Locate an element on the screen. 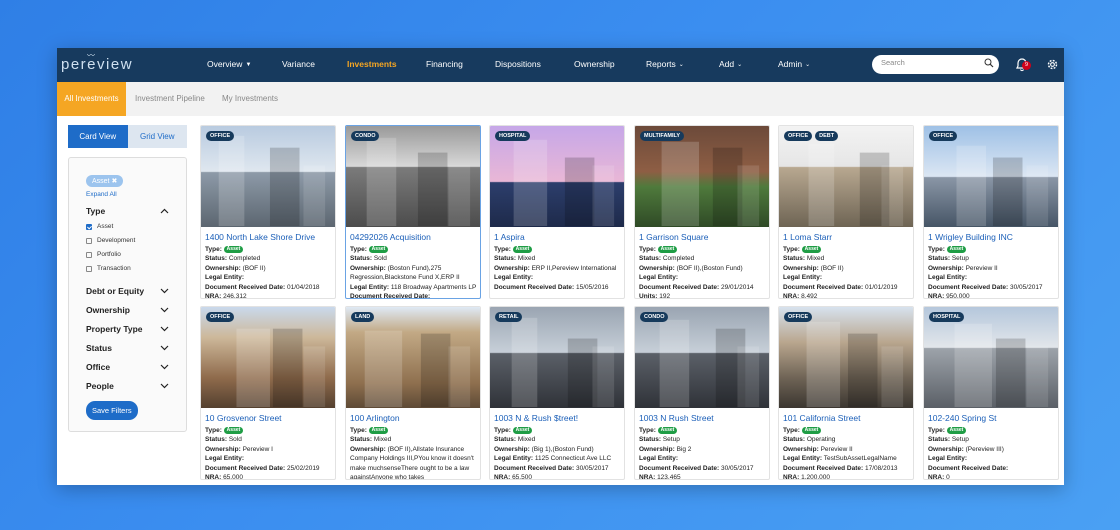 The height and width of the screenshot is (530, 1120). grid-view-button: Grid View is located at coordinates (157, 136).